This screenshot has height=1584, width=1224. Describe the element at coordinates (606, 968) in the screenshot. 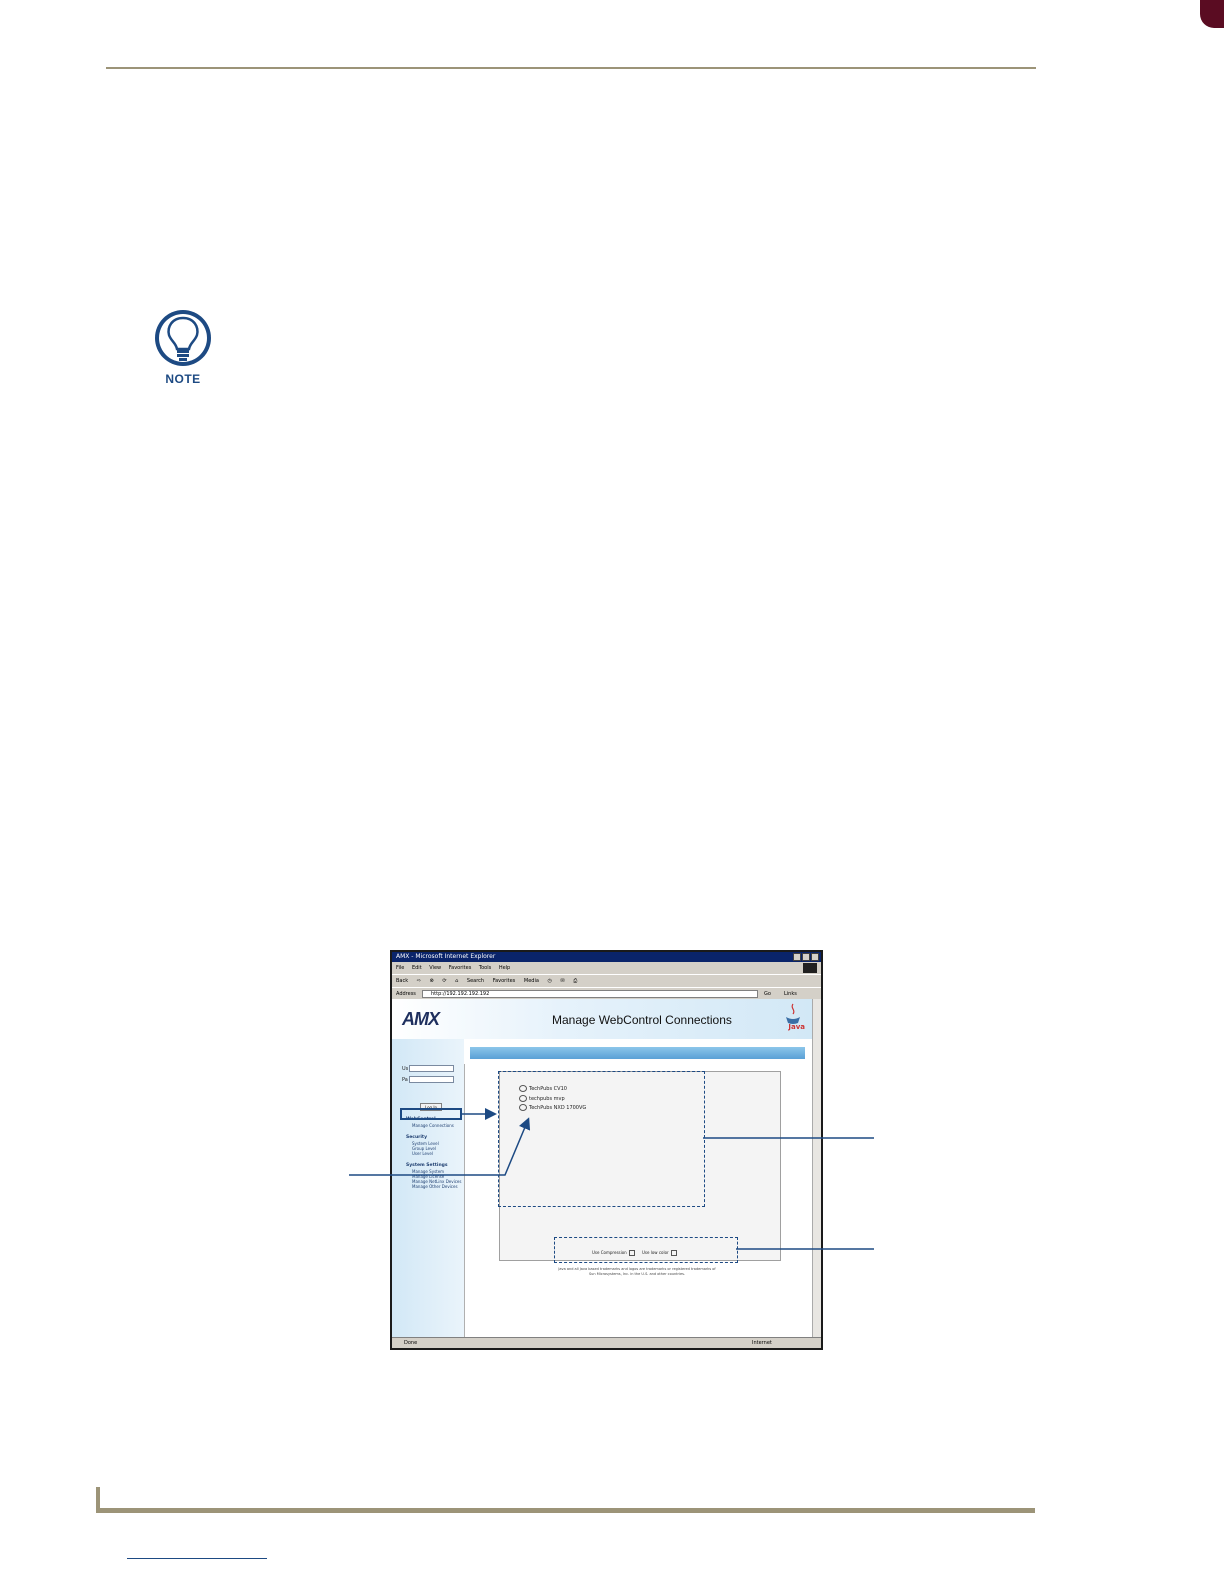

I see `browser-menu-bar: File Edit View Favorites Tools Help` at that location.